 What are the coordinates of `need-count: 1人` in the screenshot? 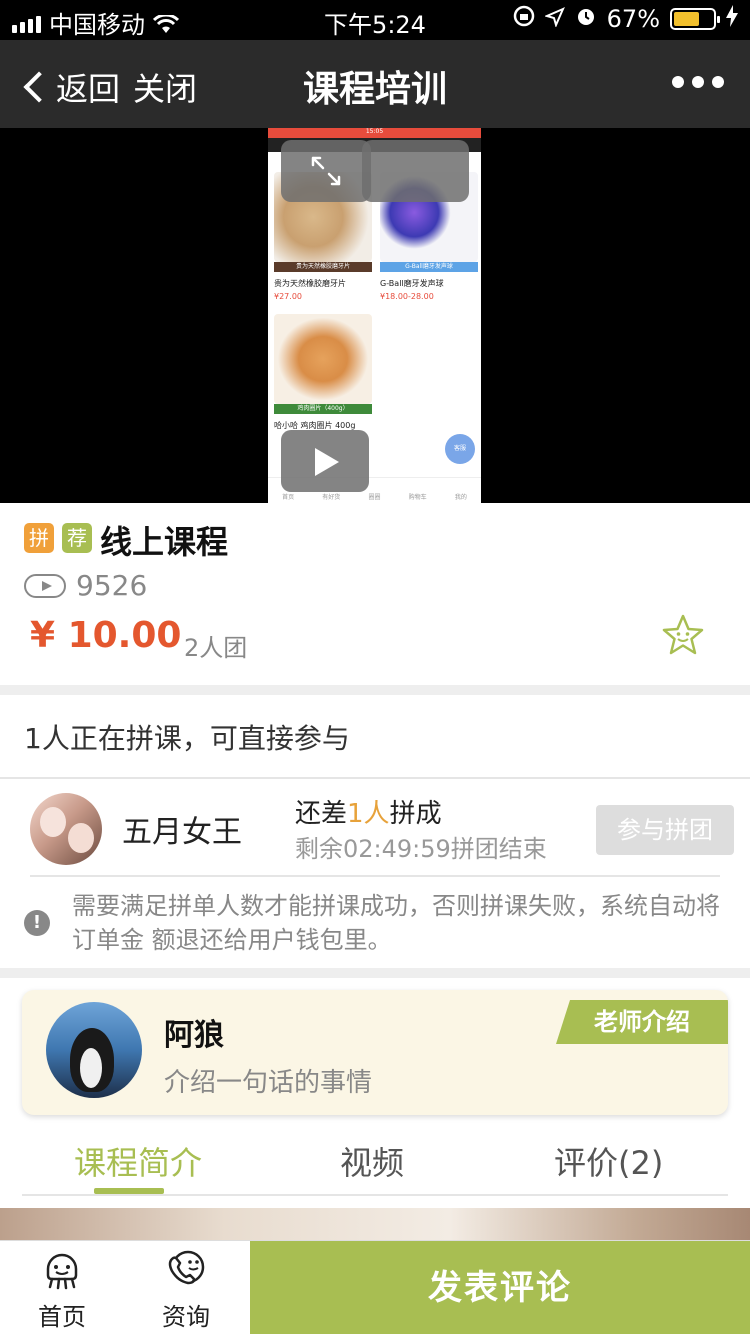 It's located at (368, 814).